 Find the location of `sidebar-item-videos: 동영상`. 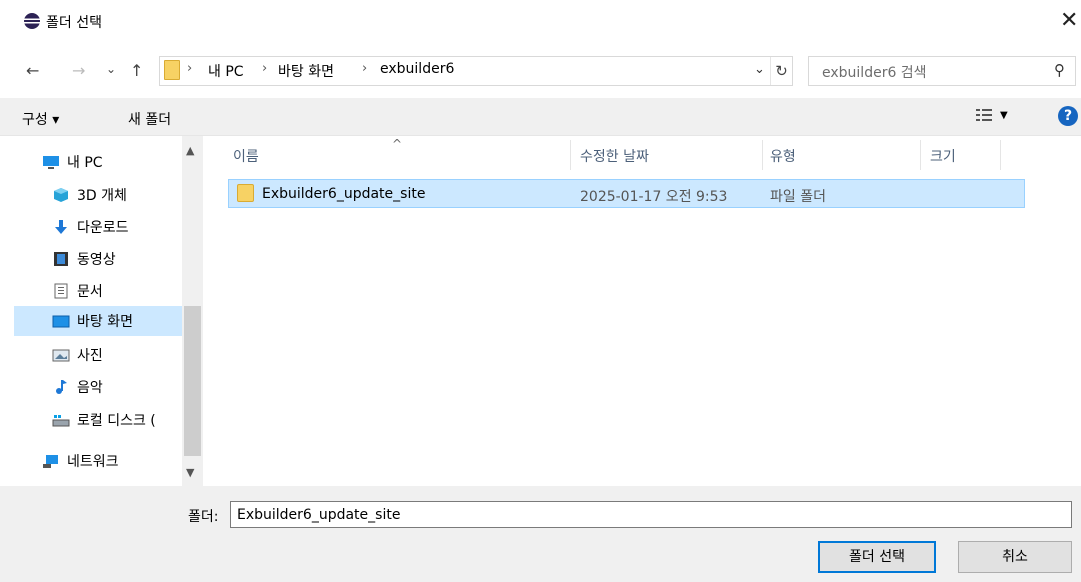

sidebar-item-videos: 동영상 is located at coordinates (98, 259).